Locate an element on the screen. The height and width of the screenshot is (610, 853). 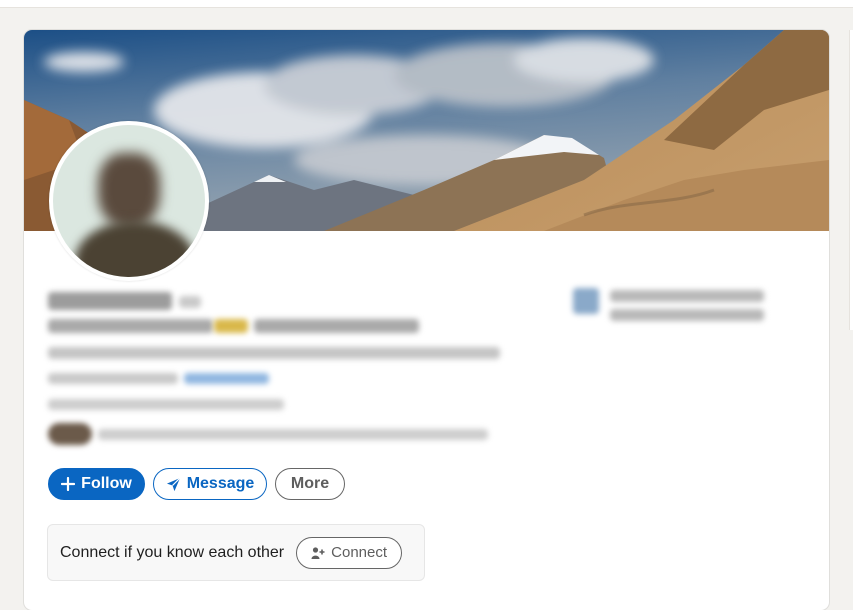
company-name-redacted is located at coordinates (687, 296).